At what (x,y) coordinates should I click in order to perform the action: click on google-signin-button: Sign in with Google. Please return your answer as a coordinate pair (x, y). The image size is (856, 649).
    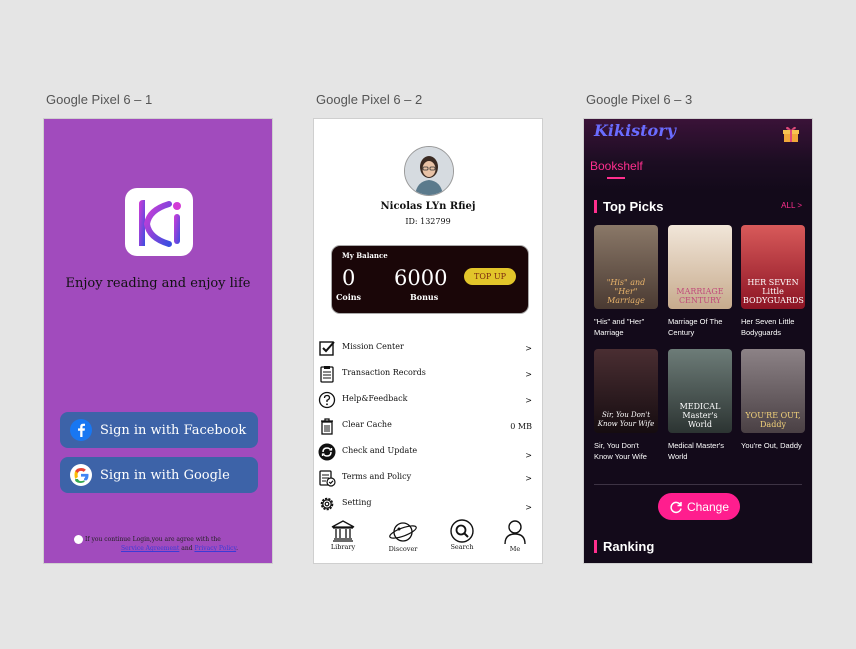
    Looking at the image, I should click on (159, 475).